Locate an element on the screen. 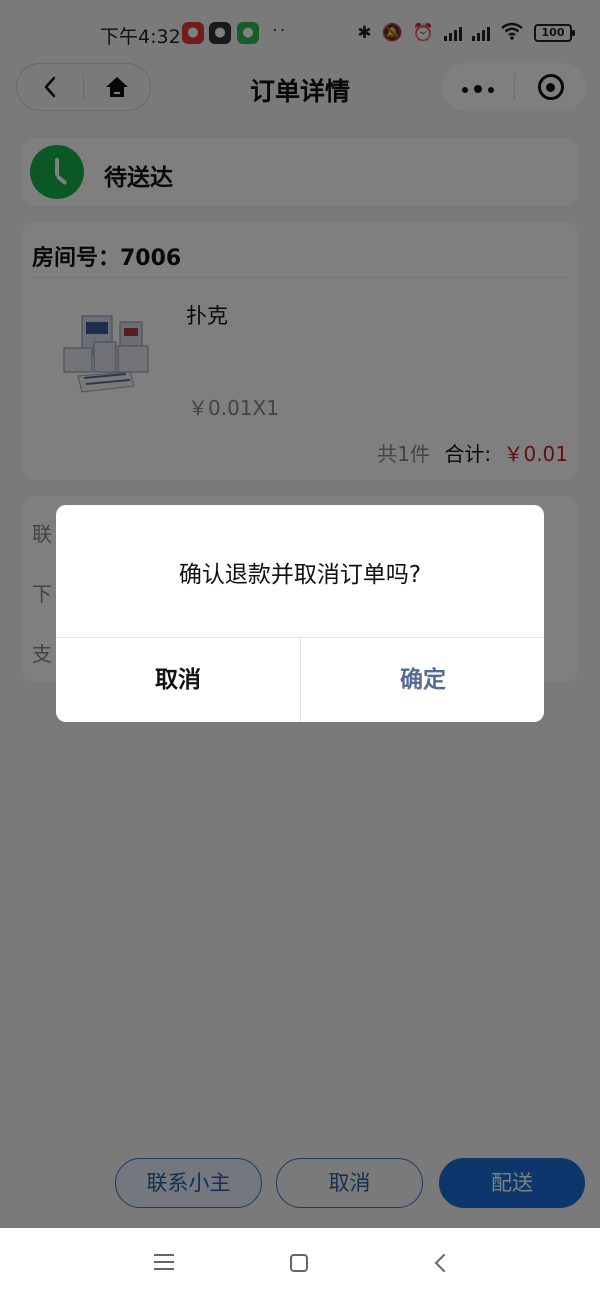 The width and height of the screenshot is (600, 1300). dialog-message: 确认退款并取消订单吗? is located at coordinates (300, 575).